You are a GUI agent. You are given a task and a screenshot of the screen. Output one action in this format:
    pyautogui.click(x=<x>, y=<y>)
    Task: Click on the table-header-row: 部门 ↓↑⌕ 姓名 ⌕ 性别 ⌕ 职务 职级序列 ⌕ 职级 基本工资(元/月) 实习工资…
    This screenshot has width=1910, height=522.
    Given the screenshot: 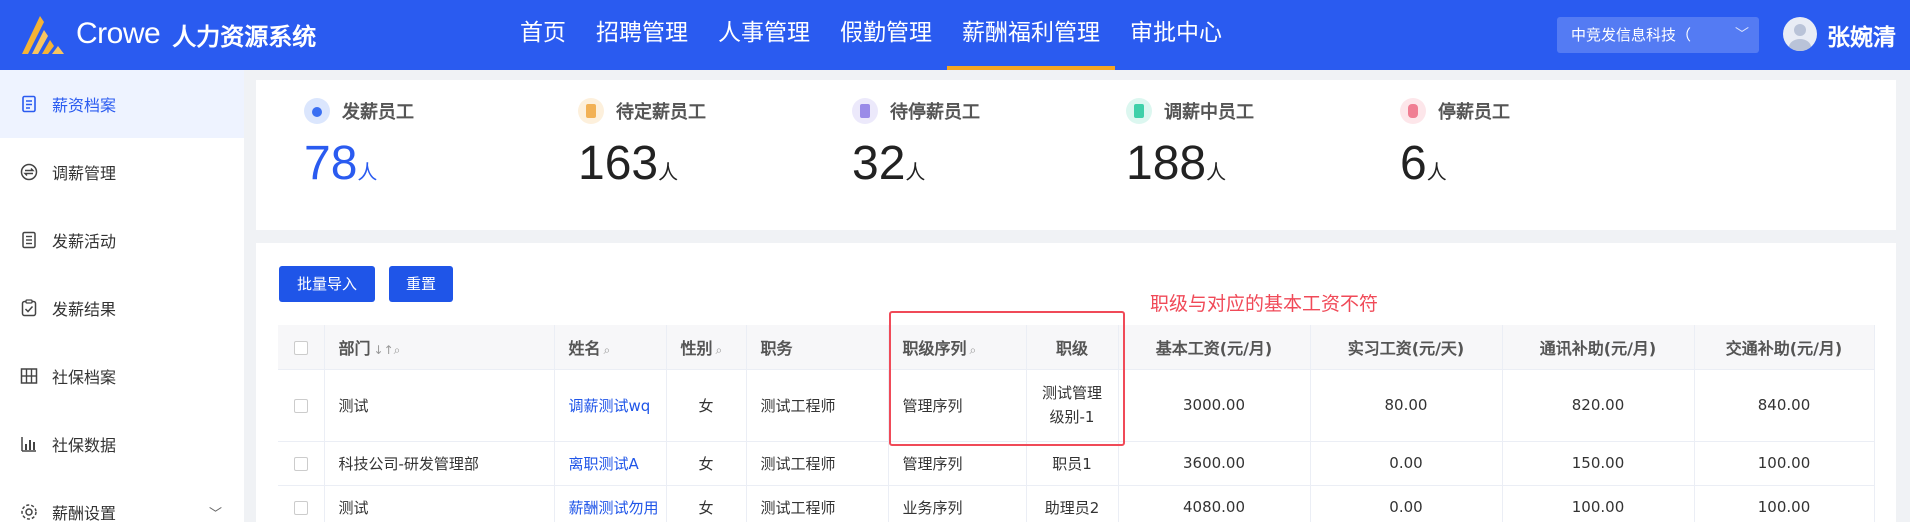 What is the action you would take?
    pyautogui.click(x=1076, y=347)
    